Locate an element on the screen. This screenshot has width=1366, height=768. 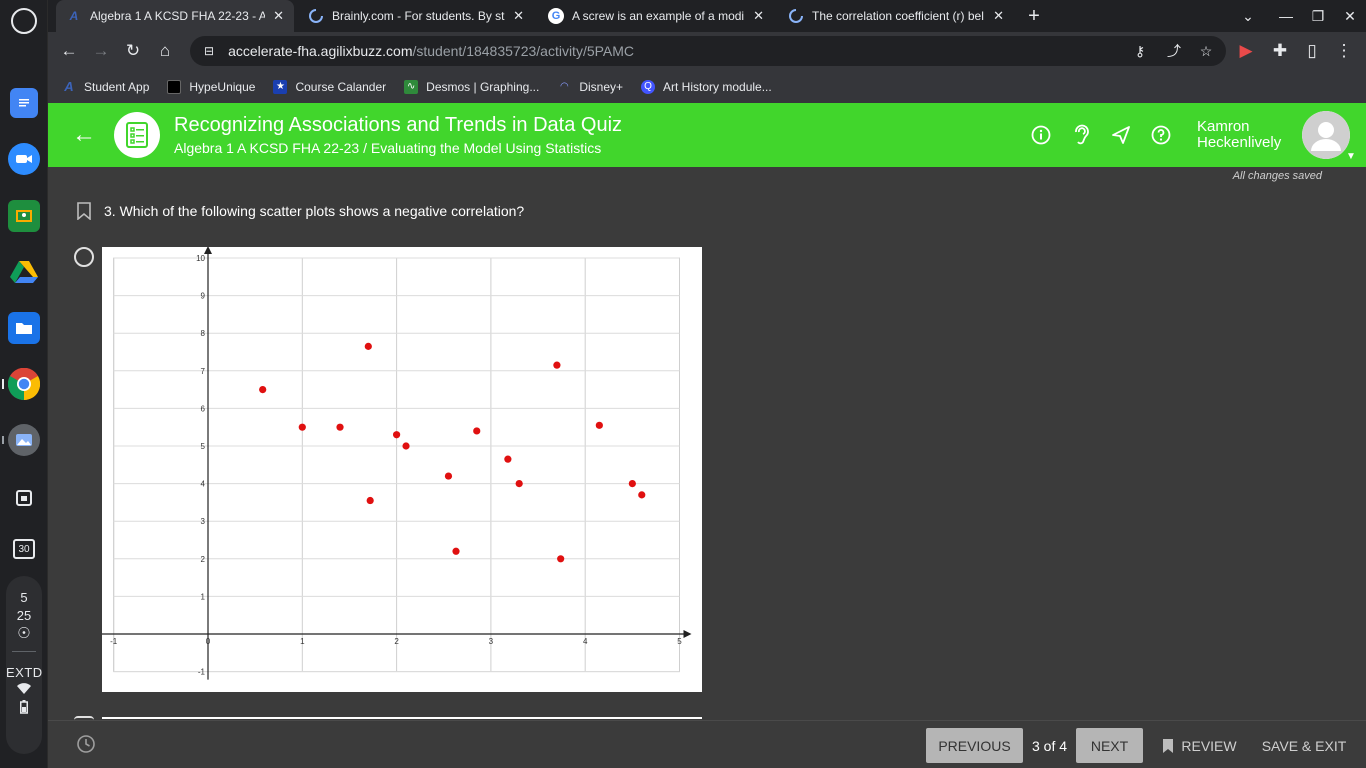
avatar is located at coordinates (1326, 135).